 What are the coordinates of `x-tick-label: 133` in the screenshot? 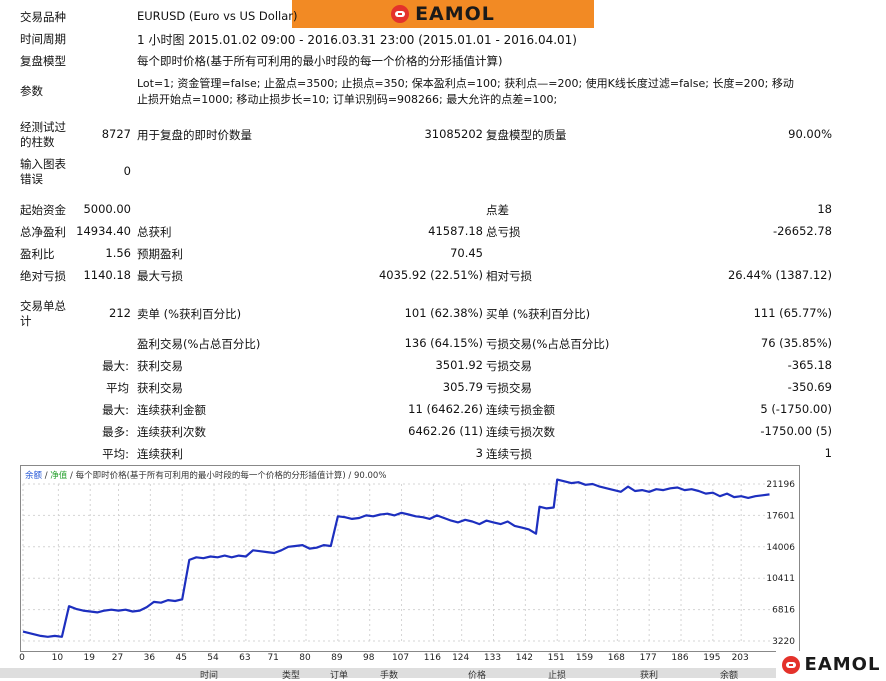 It's located at (492, 658).